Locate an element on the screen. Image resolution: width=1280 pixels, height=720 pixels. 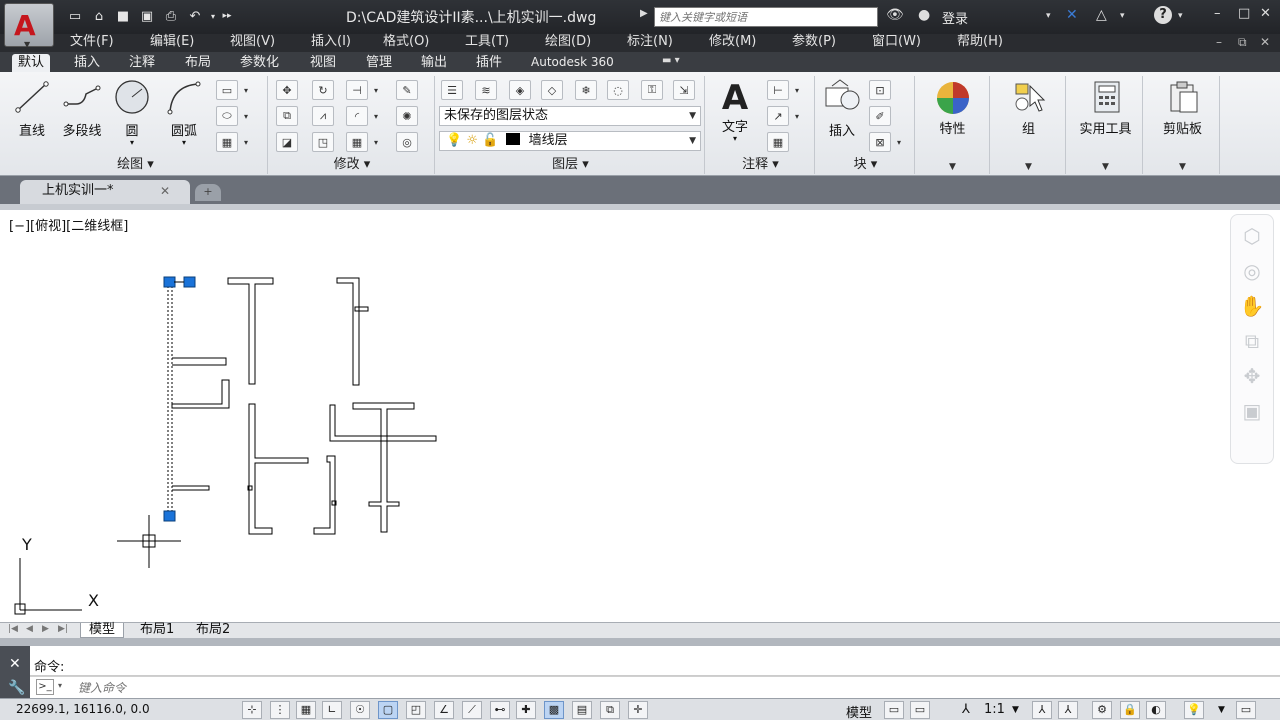
layer-lock-icon: ⚿ is located at coordinates (652, 90).